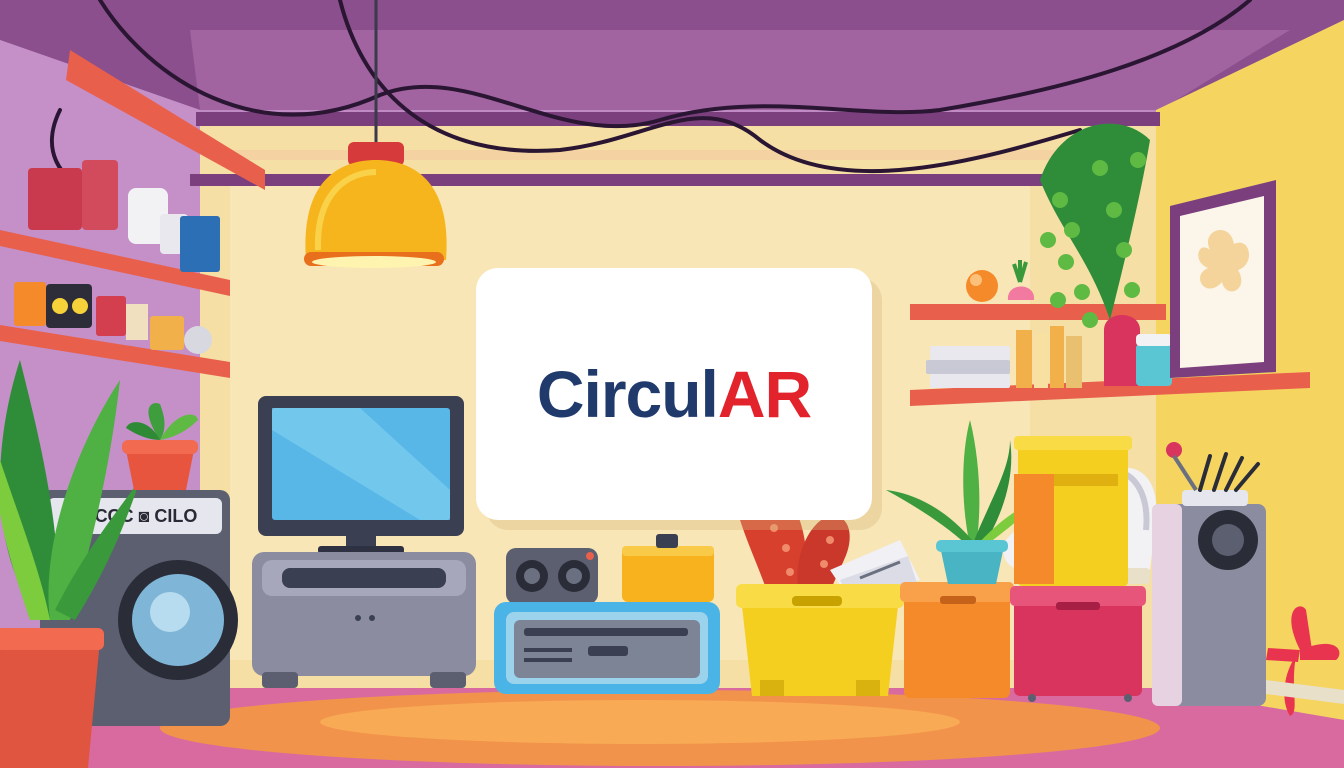 The width and height of the screenshot is (1344, 768). What do you see at coordinates (364, 620) in the screenshot?
I see `tv-cabinet` at bounding box center [364, 620].